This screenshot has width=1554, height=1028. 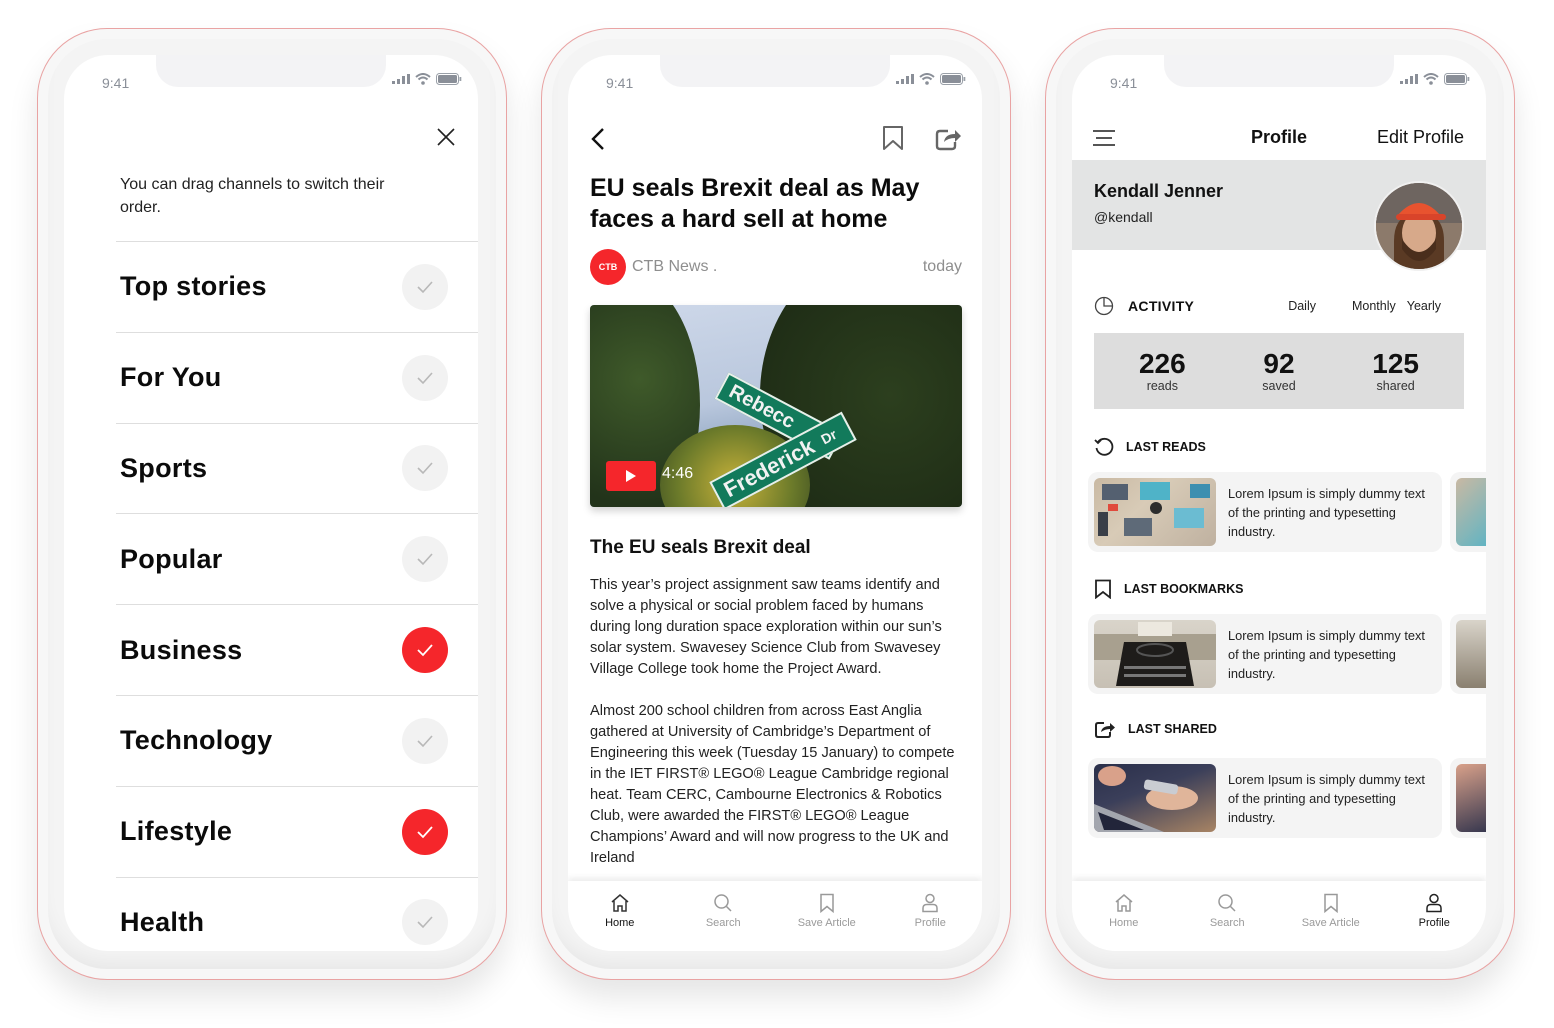 I want to click on channel-item: Popular, so click(x=297, y=558).